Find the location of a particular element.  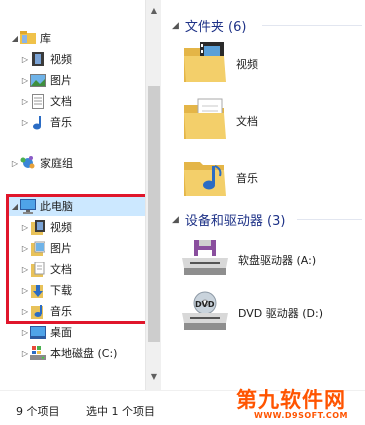

group-header-devices: ◢ 设备和驱动器 (3) is located at coordinates (228, 219).